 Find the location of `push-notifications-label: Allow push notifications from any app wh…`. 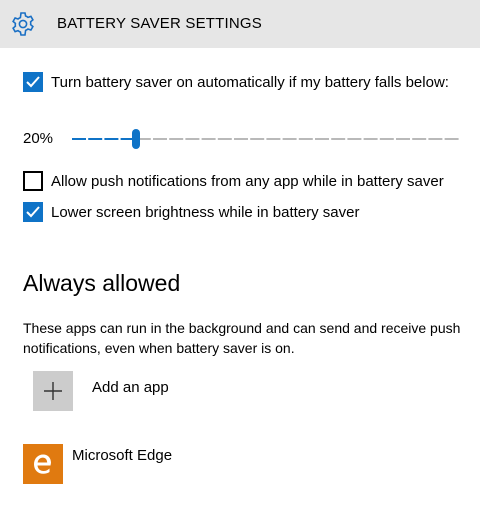

push-notifications-label: Allow push notifications from any app wh… is located at coordinates (247, 181).